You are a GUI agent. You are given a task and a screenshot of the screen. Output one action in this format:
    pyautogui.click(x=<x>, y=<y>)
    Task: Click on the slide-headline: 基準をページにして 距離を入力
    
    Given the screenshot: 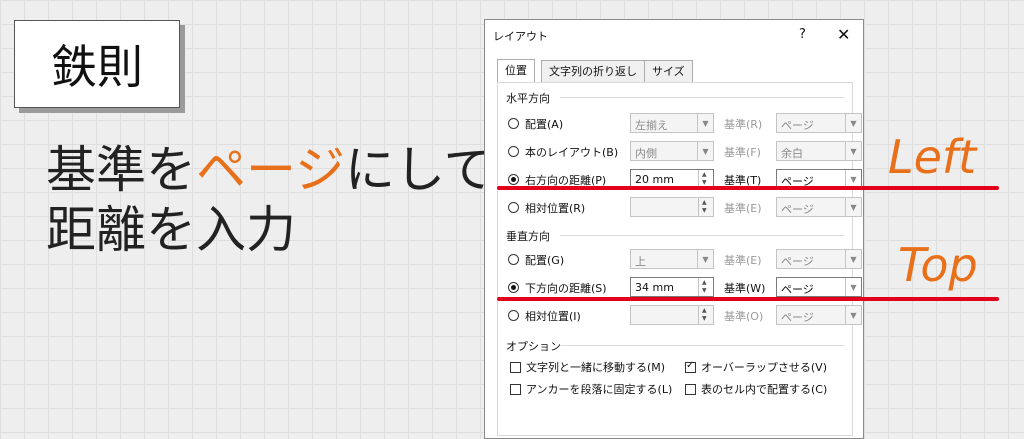 What is the action you would take?
    pyautogui.click(x=270, y=200)
    